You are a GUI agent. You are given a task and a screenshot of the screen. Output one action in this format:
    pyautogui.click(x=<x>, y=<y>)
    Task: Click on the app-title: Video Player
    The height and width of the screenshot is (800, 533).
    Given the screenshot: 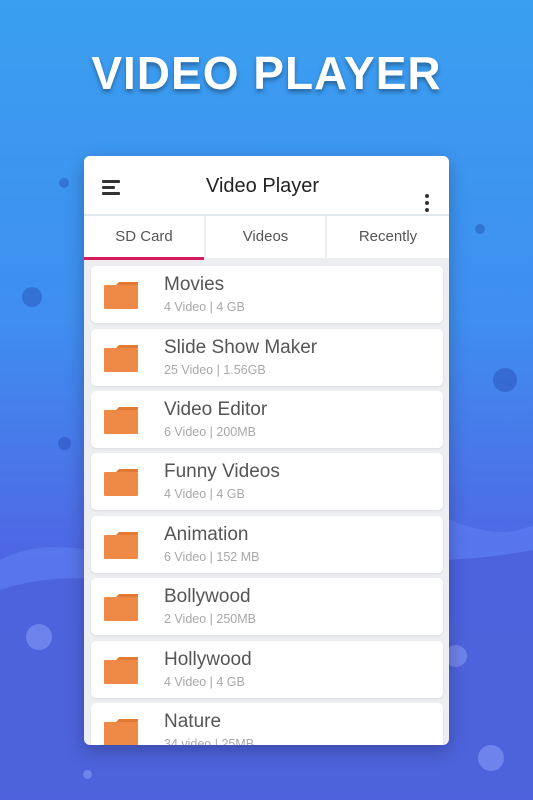 What is the action you would take?
    pyautogui.click(x=263, y=186)
    